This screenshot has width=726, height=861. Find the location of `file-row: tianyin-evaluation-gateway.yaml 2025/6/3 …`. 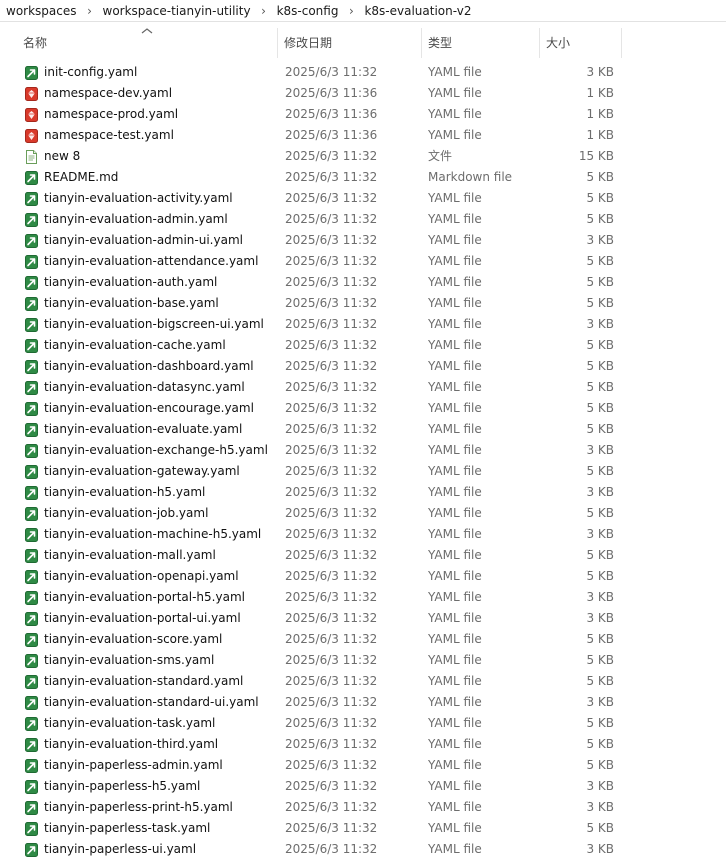

file-row: tianyin-evaluation-gateway.yaml 2025/6/3 … is located at coordinates (363, 471).